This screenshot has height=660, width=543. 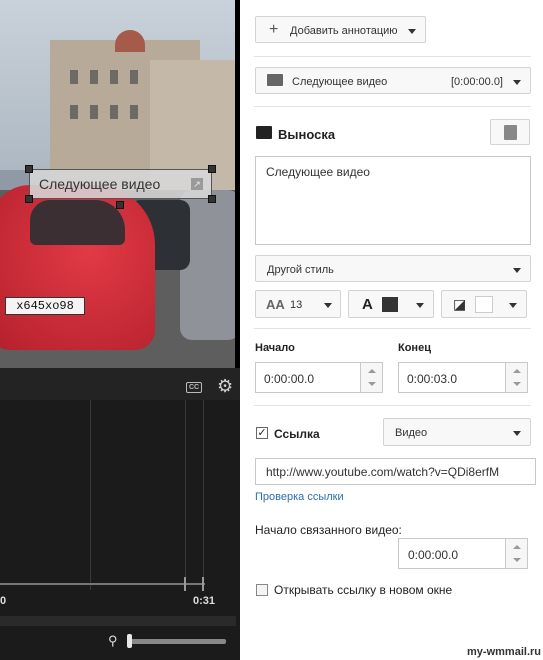 I want to click on gear-icon: ⚙, so click(x=226, y=386).